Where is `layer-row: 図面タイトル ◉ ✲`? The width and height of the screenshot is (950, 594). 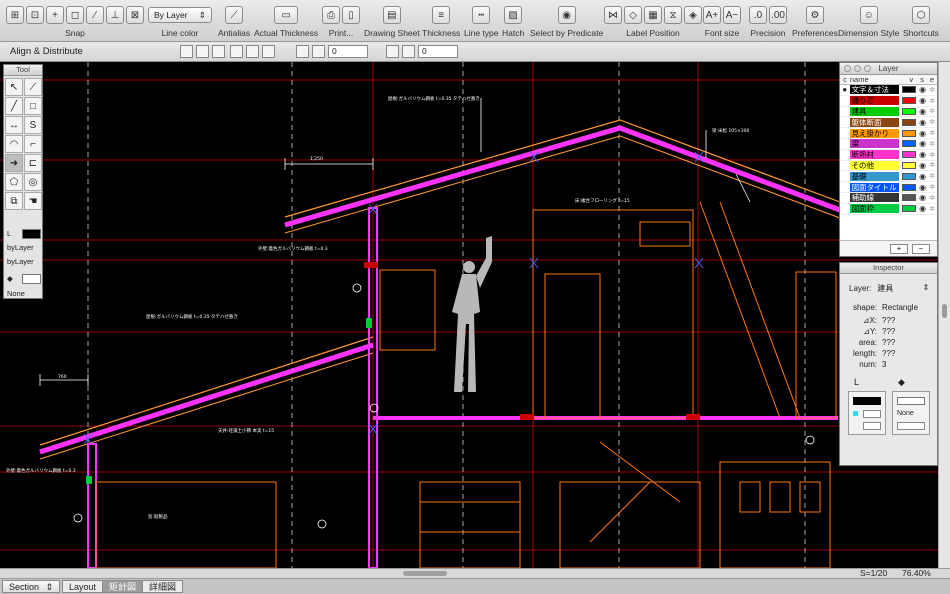 layer-row: 図面タイトル ◉ ✲ is located at coordinates (888, 187).